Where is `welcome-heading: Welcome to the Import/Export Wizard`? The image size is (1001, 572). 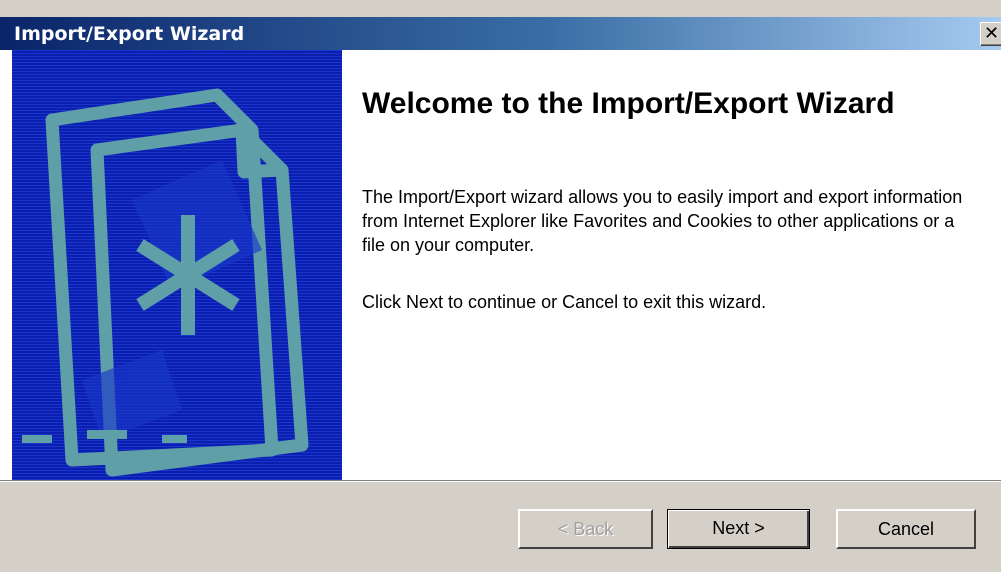
welcome-heading: Welcome to the Import/Export Wizard is located at coordinates (628, 103).